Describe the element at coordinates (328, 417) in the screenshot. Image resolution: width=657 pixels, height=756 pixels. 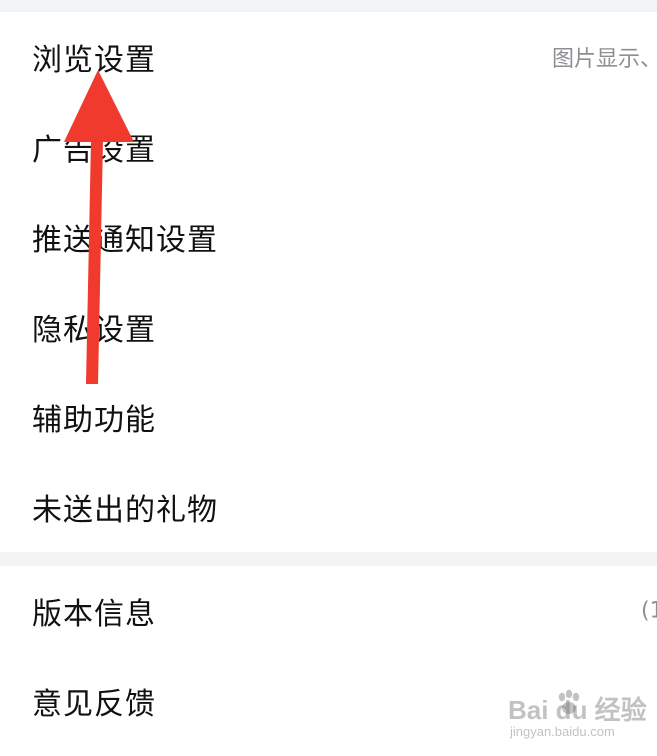
I see `settings-item-accessibility: 辅助功能` at that location.